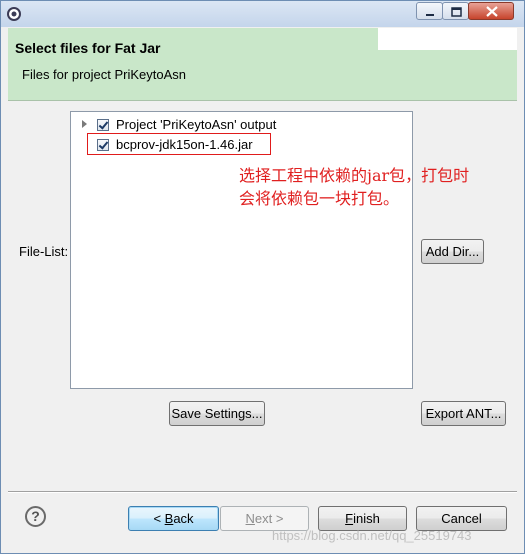 The image size is (525, 554). Describe the element at coordinates (103, 125) in the screenshot. I see `checkbox-icon` at that location.